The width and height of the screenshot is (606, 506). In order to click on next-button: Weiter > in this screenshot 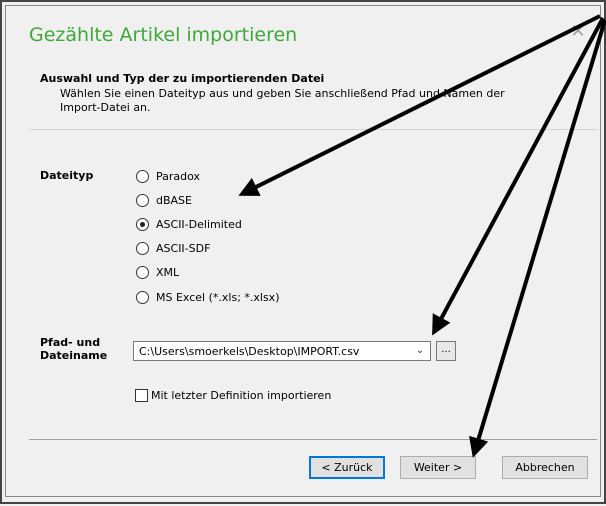, I will do `click(438, 467)`.